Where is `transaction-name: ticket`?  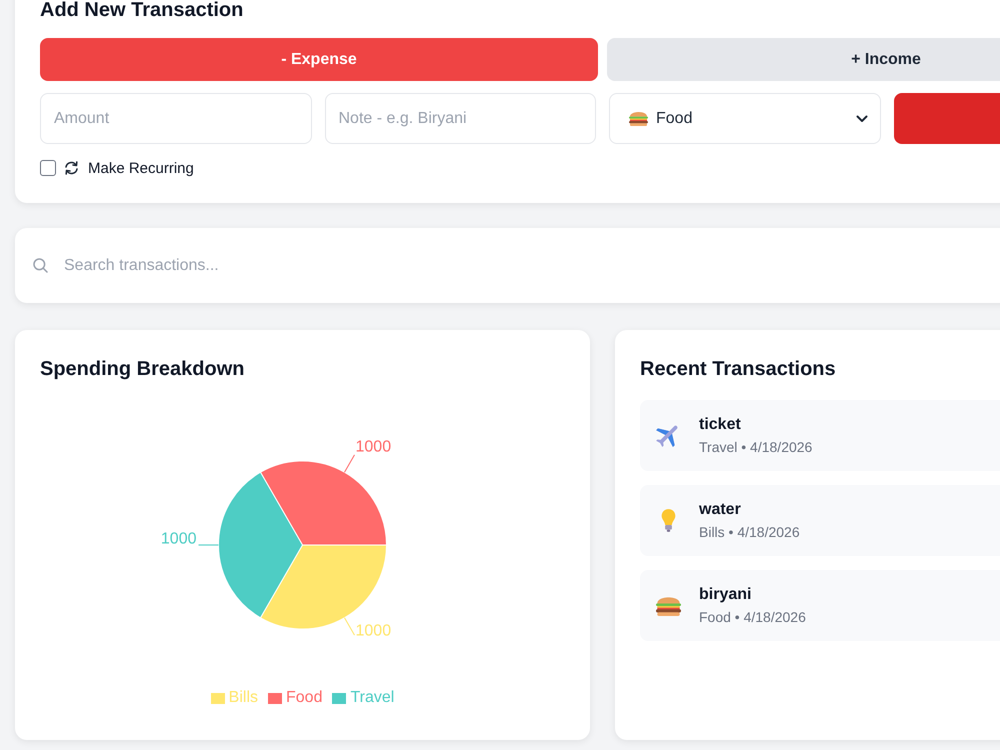 transaction-name: ticket is located at coordinates (720, 425).